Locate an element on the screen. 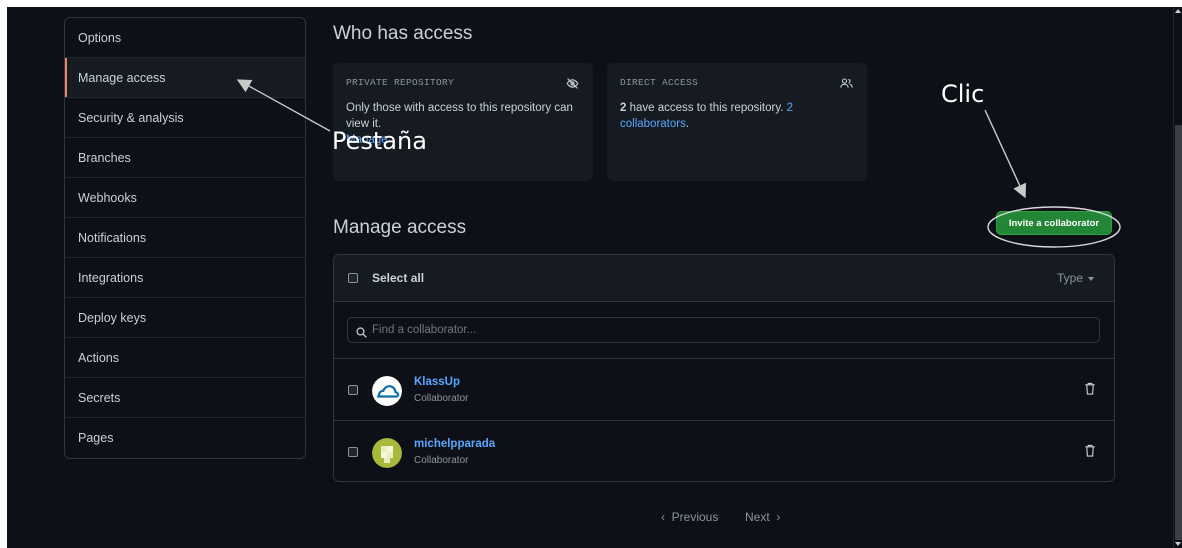 The height and width of the screenshot is (548, 1182). collaborator-name: michelpparada is located at coordinates (454, 444).